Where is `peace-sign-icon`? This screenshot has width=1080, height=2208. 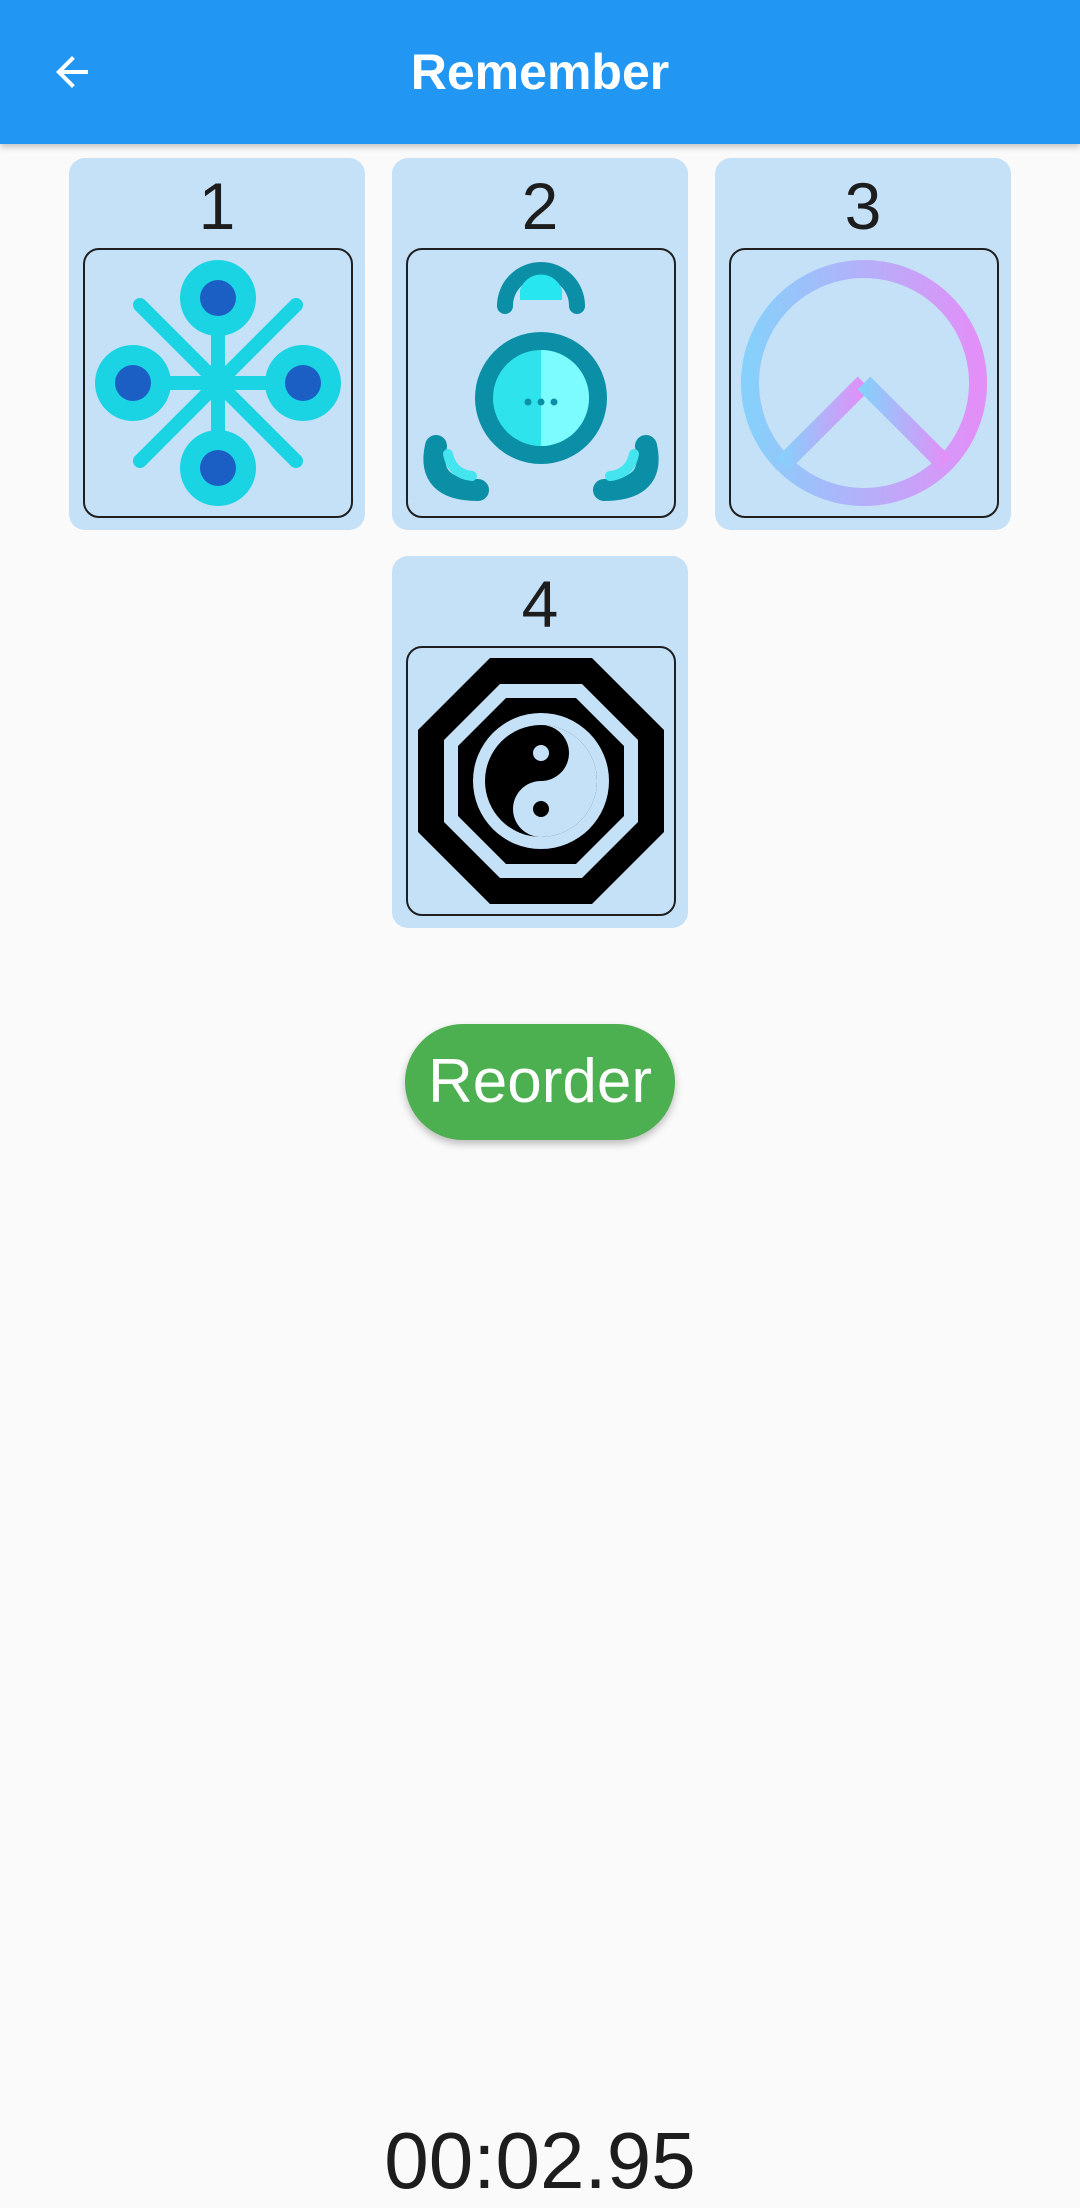 peace-sign-icon is located at coordinates (864, 383).